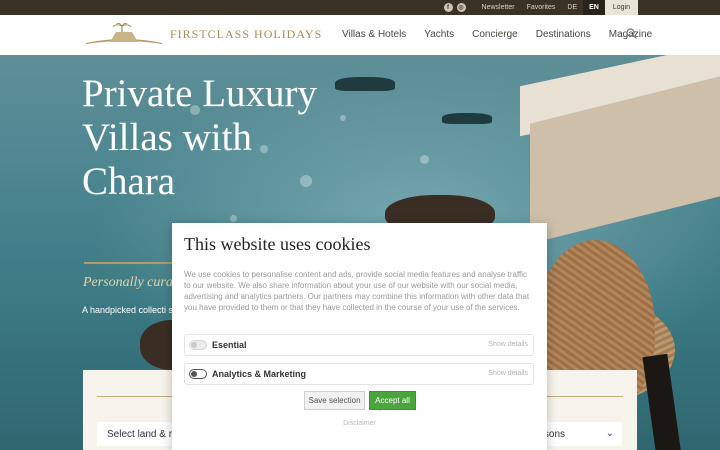 The height and width of the screenshot is (450, 720). What do you see at coordinates (563, 34) in the screenshot?
I see `nav-destinations: Destinations` at bounding box center [563, 34].